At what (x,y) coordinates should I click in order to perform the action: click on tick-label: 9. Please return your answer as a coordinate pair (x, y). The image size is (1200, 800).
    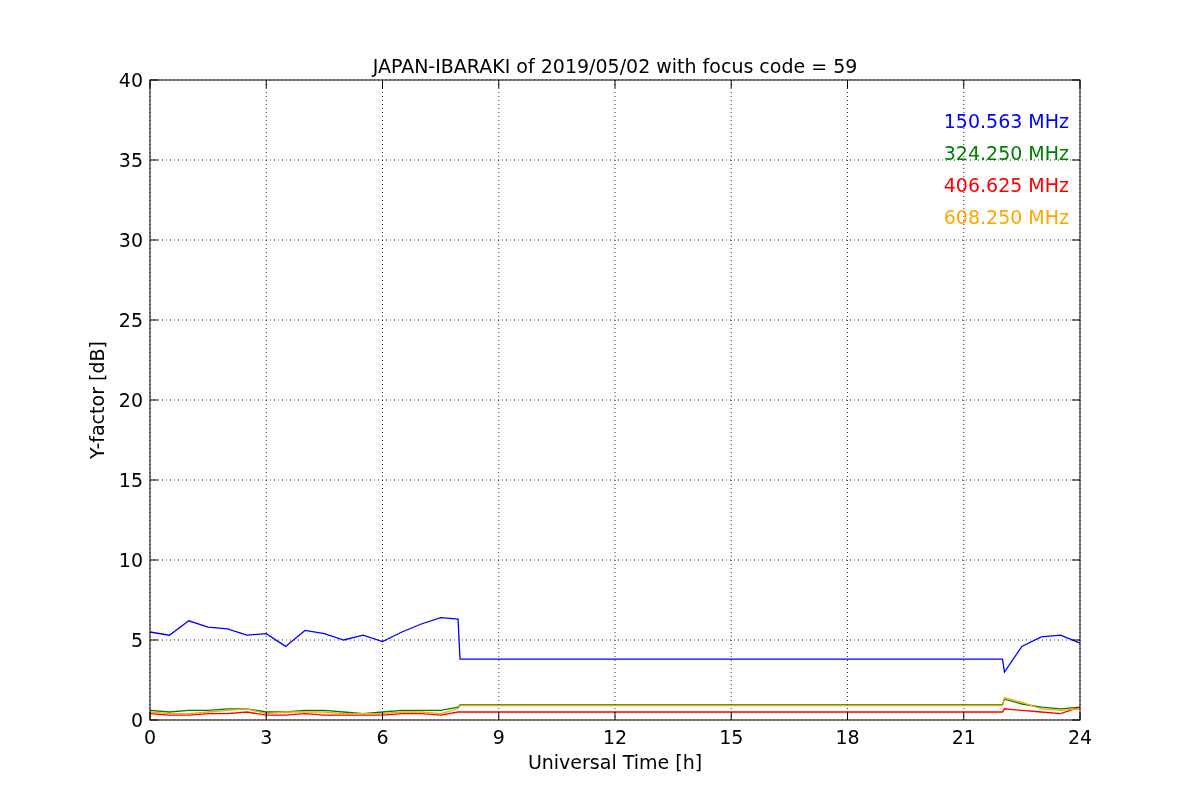
    Looking at the image, I should click on (498, 737).